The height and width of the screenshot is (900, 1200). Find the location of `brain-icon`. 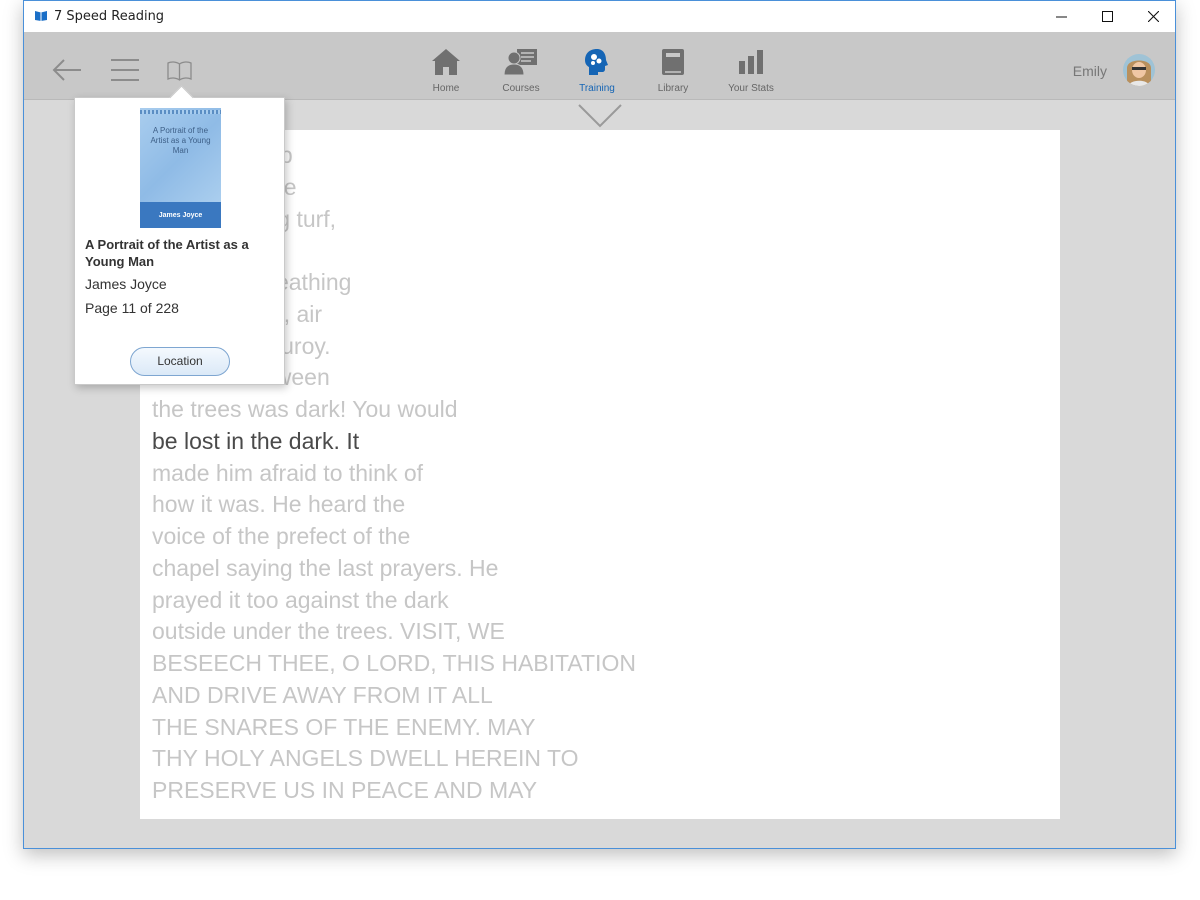

brain-icon is located at coordinates (596, 62).